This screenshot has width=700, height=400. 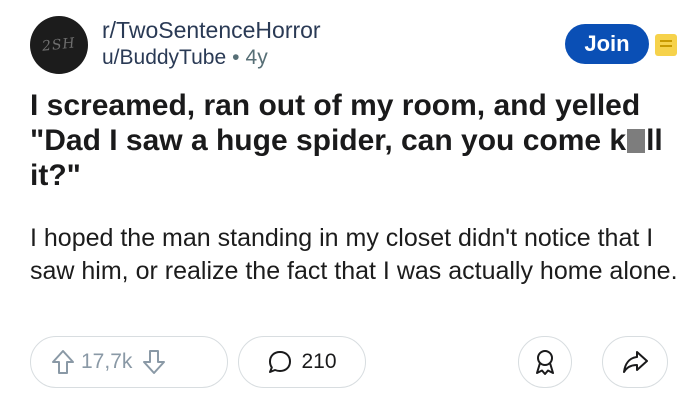 What do you see at coordinates (256, 57) in the screenshot?
I see `post-age: 4y` at bounding box center [256, 57].